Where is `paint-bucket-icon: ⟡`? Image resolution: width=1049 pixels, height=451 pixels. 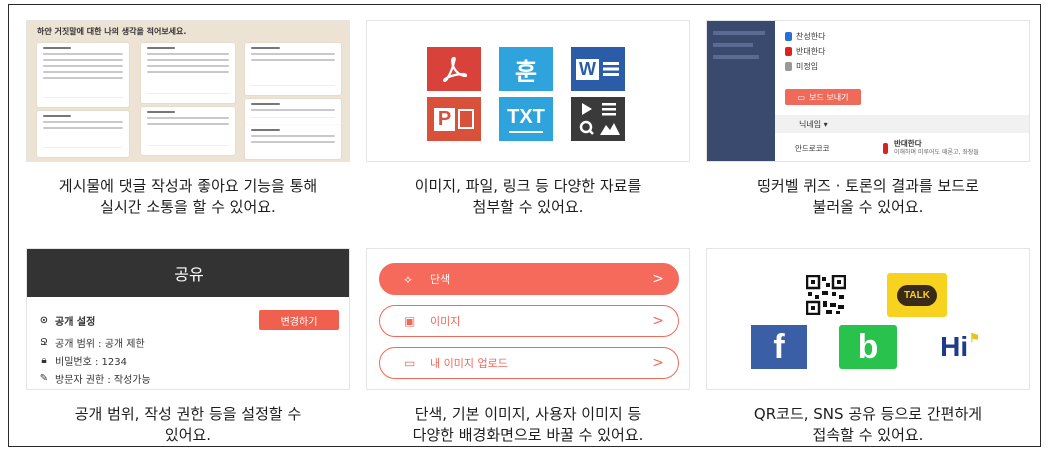 paint-bucket-icon: ⟡ is located at coordinates (408, 278).